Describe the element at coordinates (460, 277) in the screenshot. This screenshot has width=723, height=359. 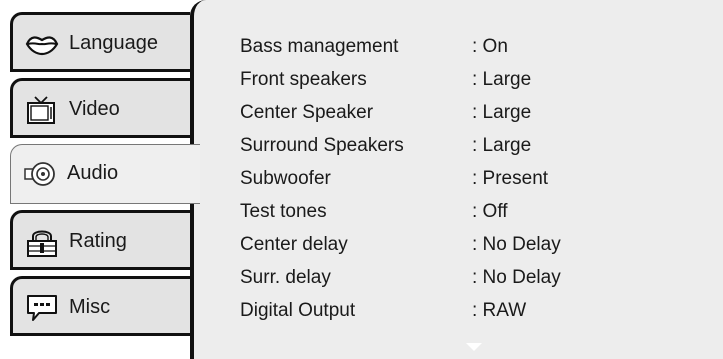
I see `setting-surr-delay: Surr. delay : No Delay` at that location.